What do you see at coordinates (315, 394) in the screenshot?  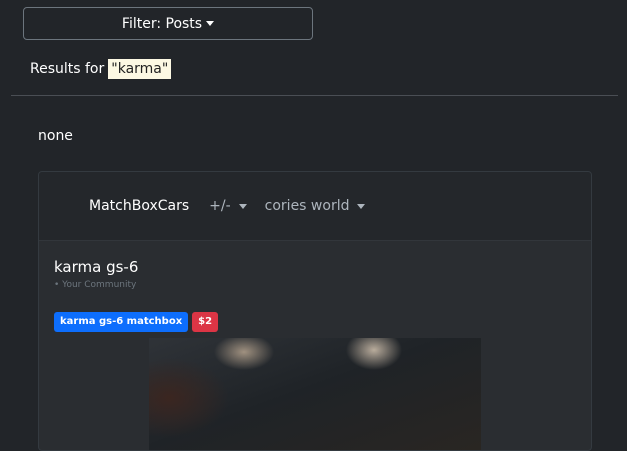 I see `post-image` at bounding box center [315, 394].